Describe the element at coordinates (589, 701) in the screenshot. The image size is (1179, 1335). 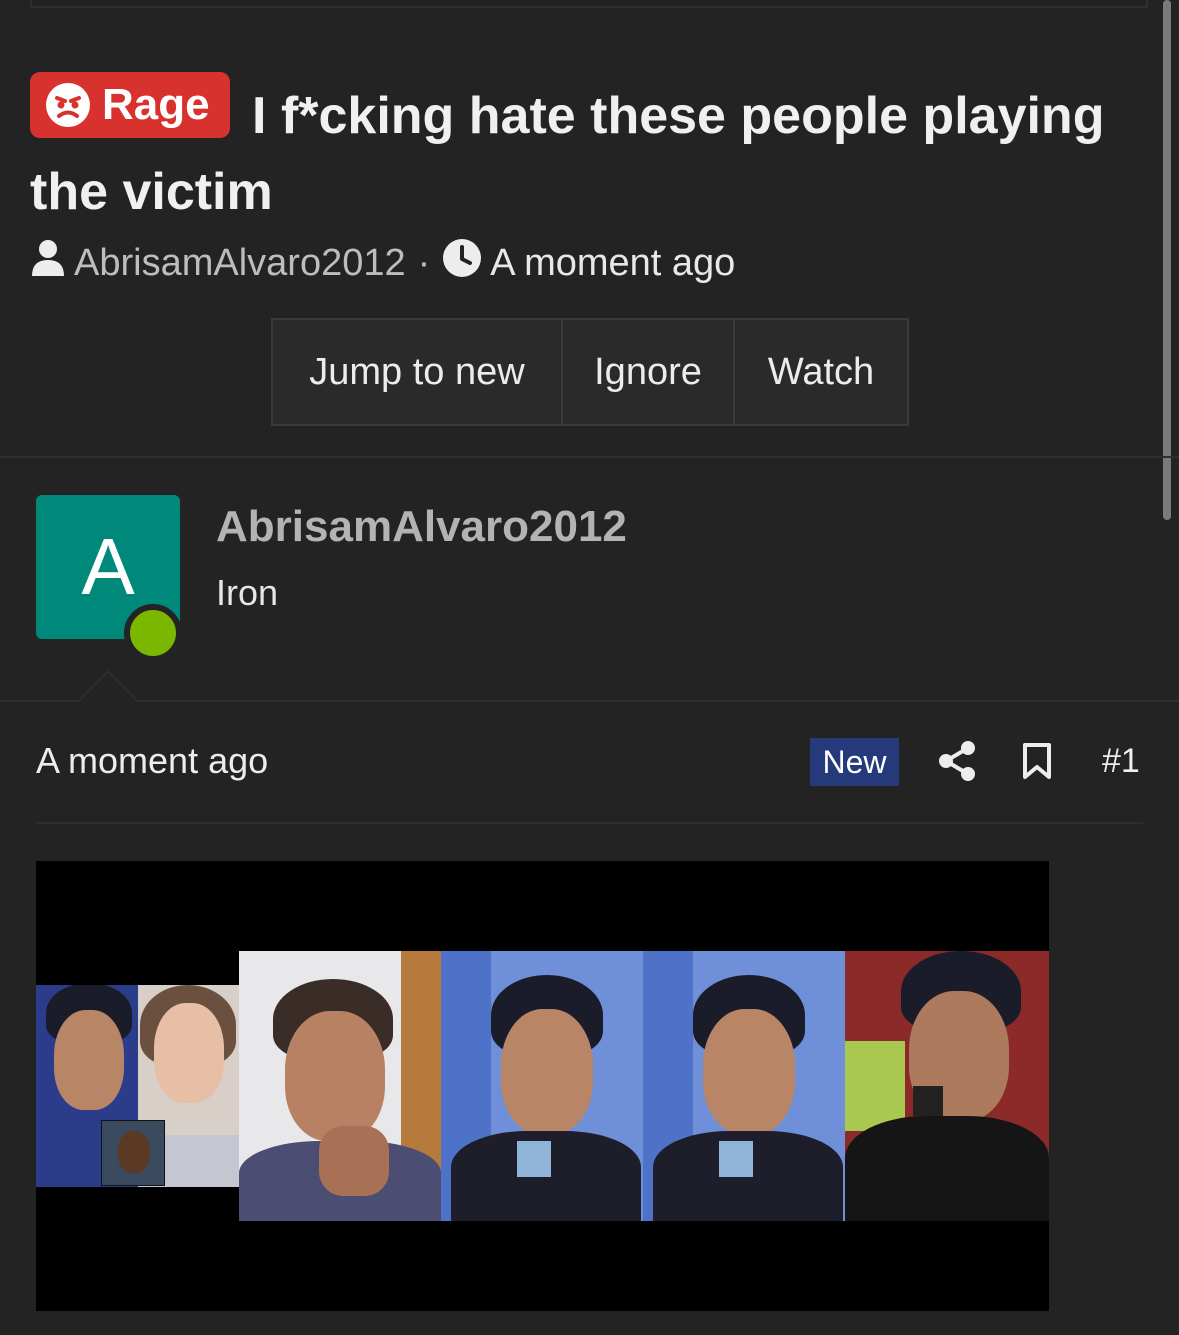
I see `post-header-divider` at that location.